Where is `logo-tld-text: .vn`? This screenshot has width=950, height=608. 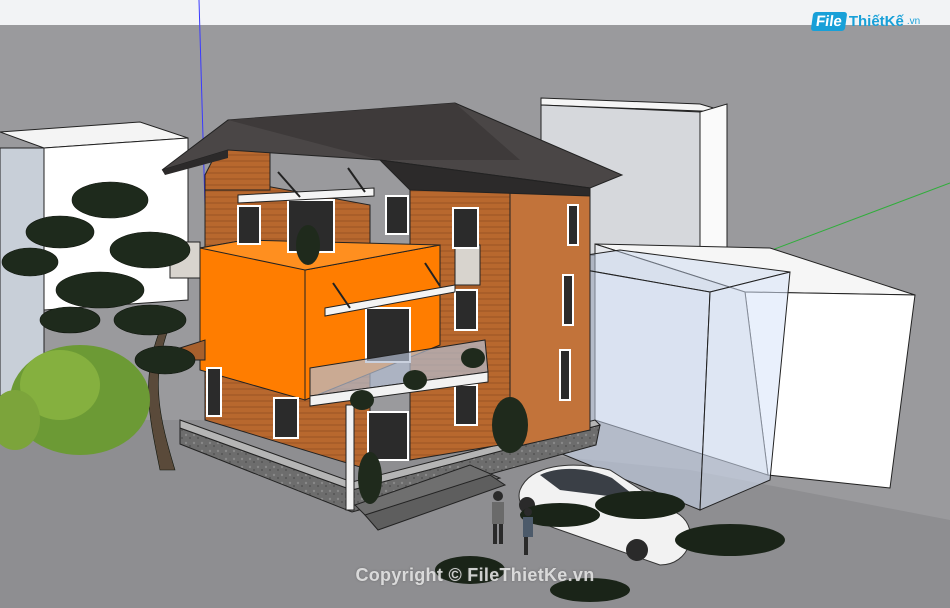
logo-tld-text: .vn is located at coordinates (913, 21).